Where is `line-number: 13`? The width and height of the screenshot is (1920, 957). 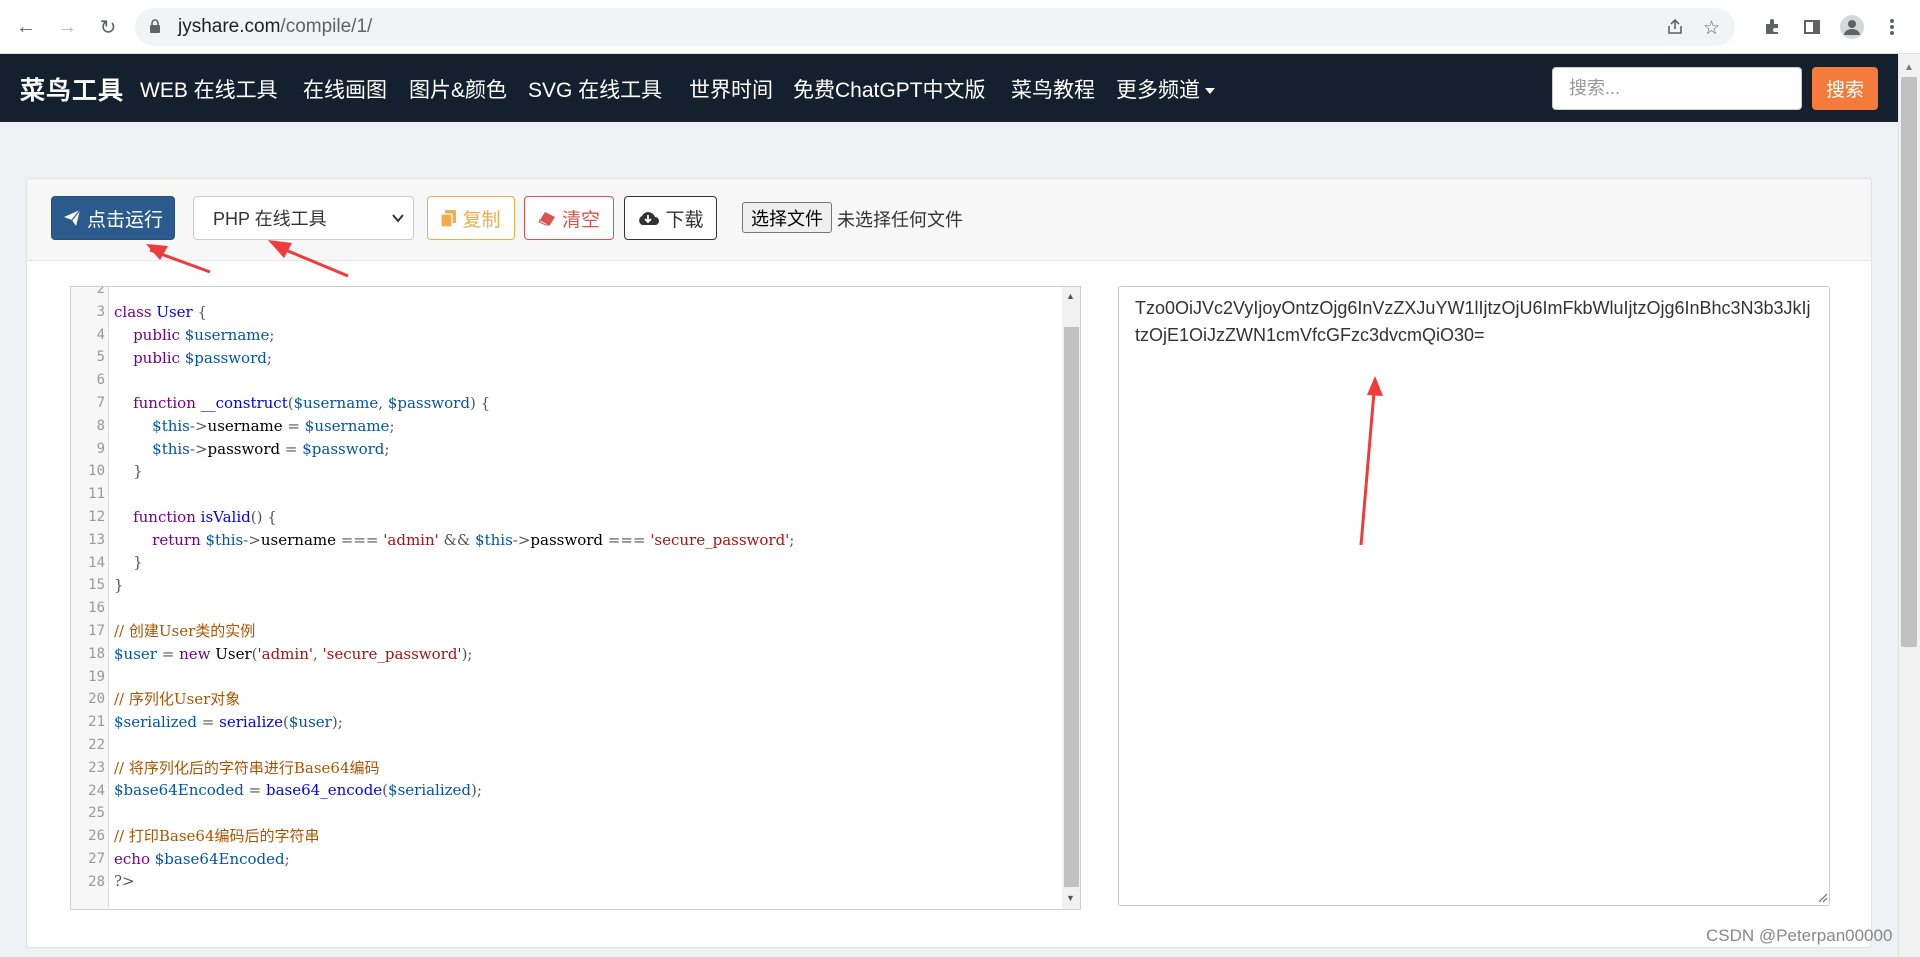
line-number: 13 is located at coordinates (96, 539).